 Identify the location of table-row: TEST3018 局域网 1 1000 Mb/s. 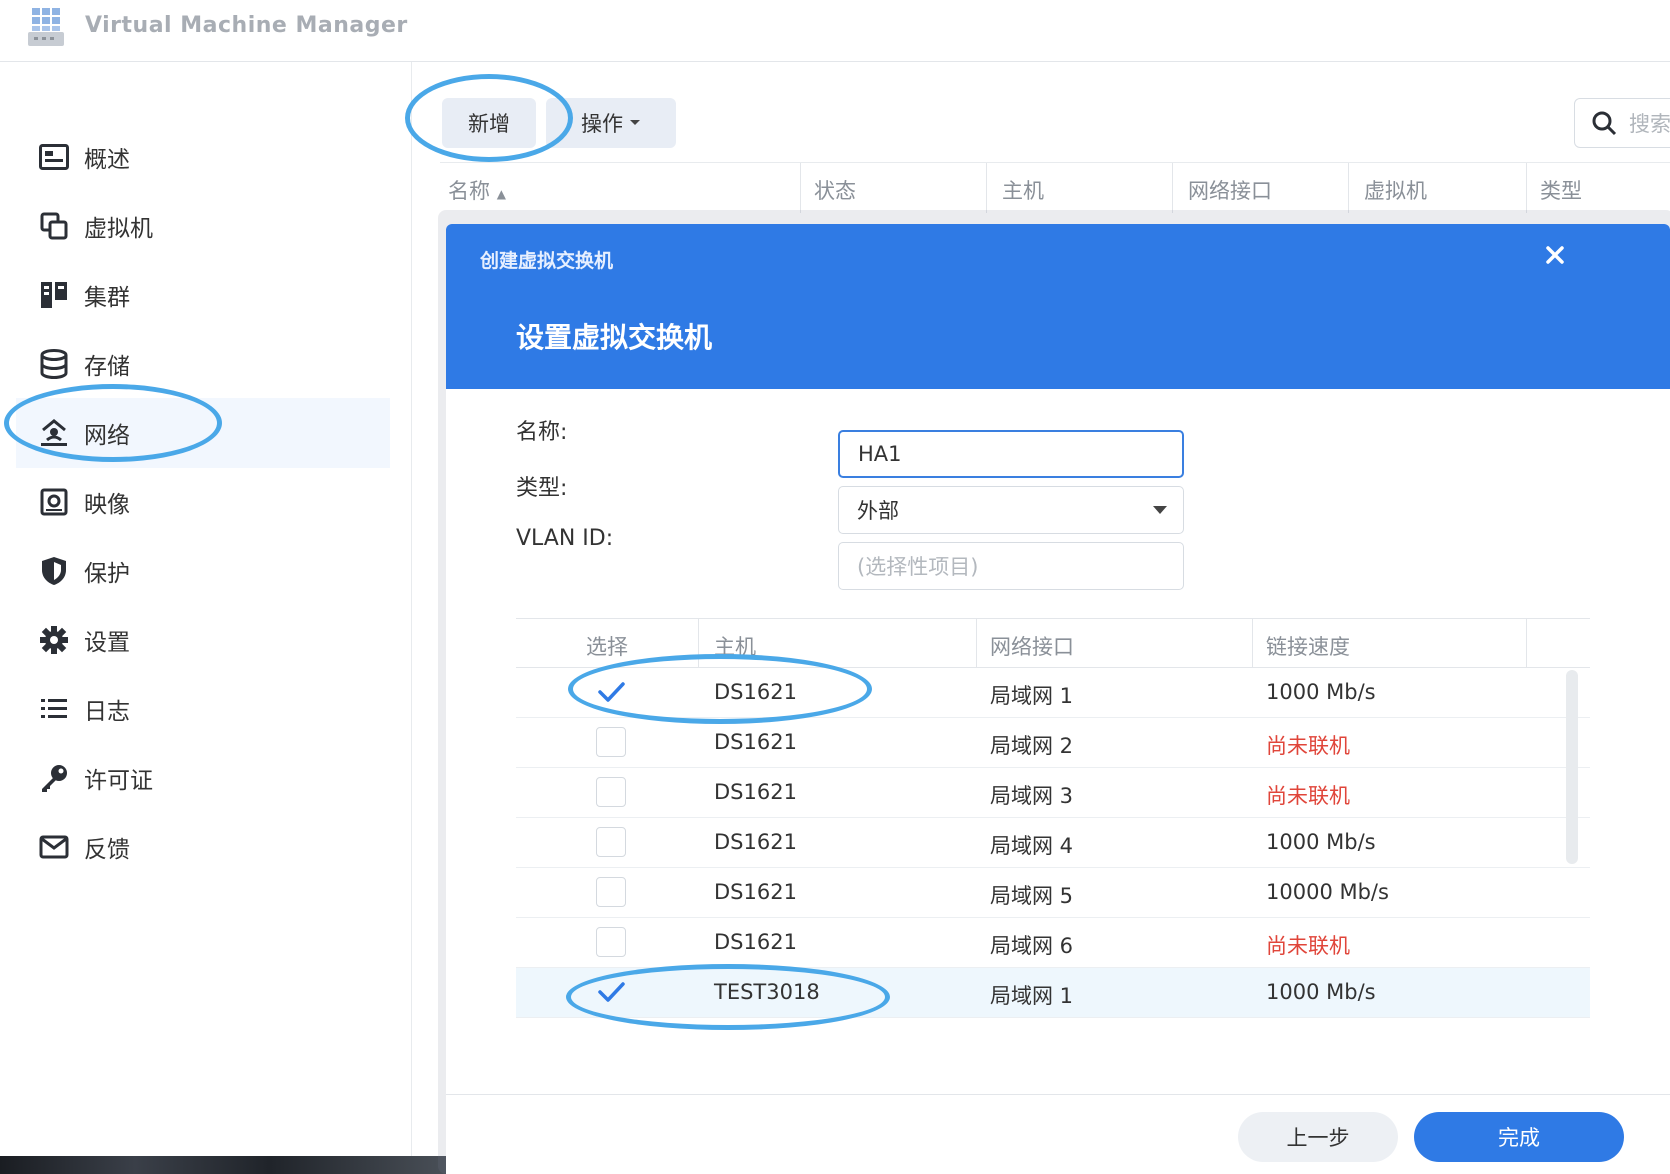
(1053, 993).